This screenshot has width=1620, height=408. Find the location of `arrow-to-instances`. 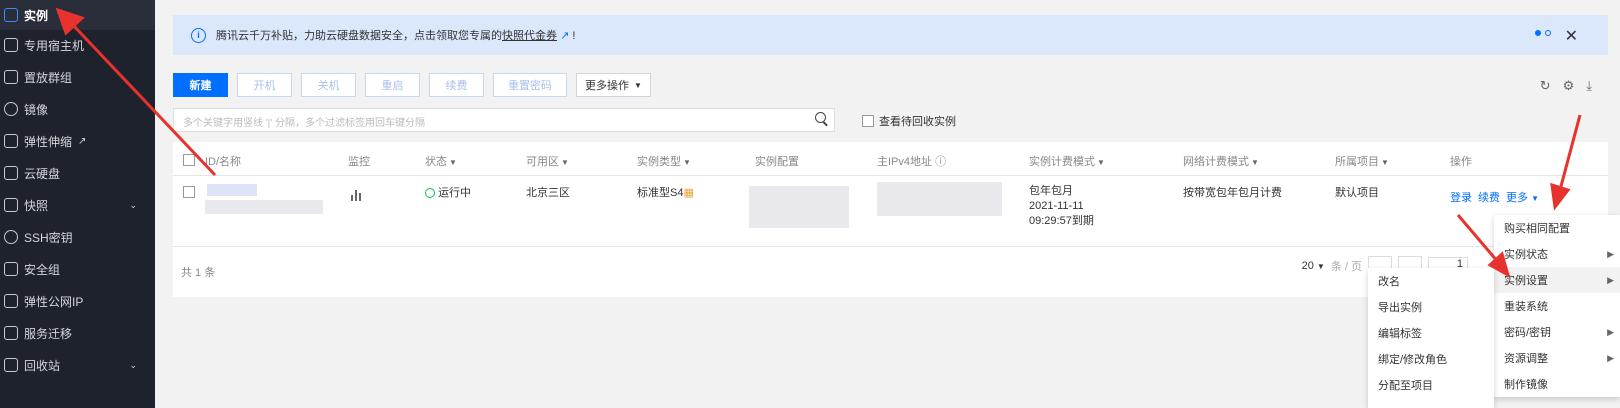

arrow-to-instances is located at coordinates (143, 99).